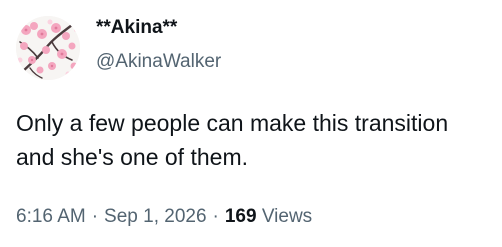 Image resolution: width=502 pixels, height=247 pixels. I want to click on avatar, so click(48, 48).